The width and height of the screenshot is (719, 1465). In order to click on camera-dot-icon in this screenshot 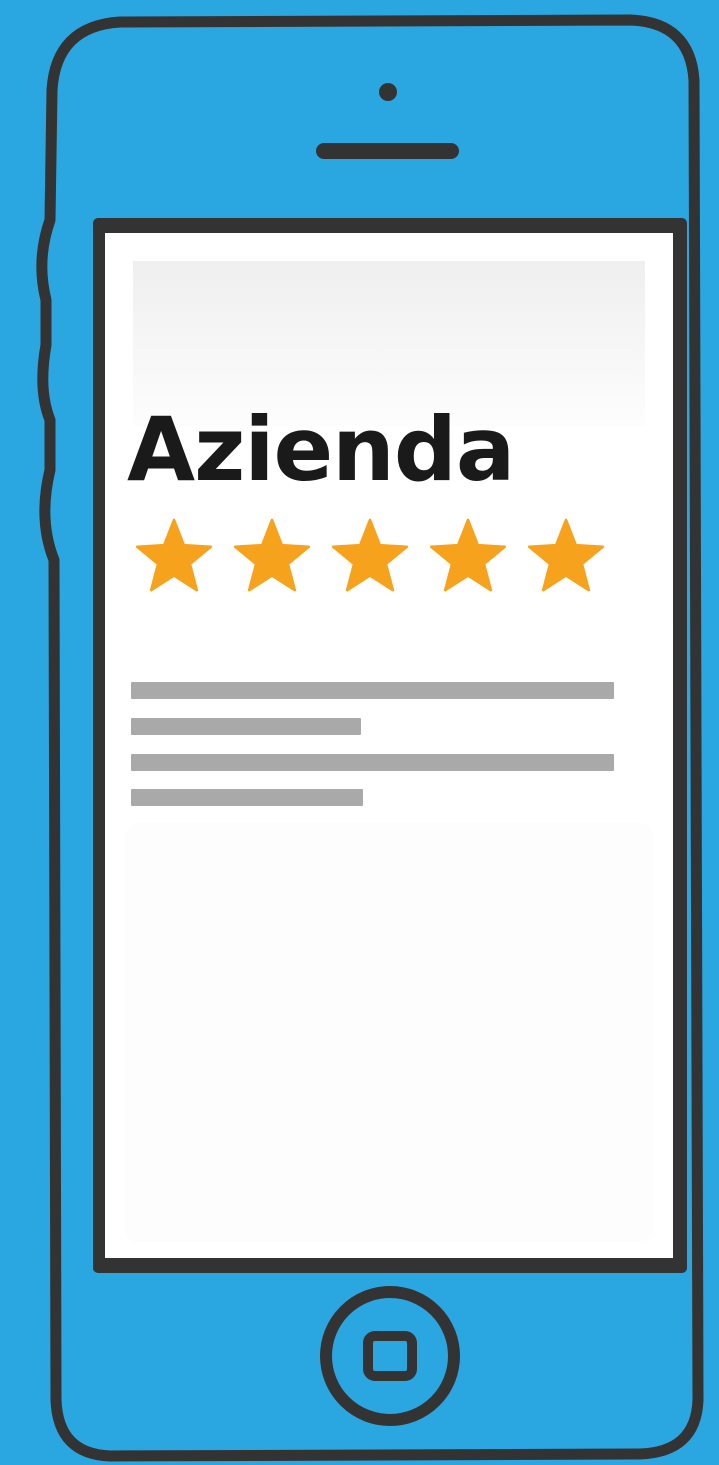, I will do `click(388, 92)`.